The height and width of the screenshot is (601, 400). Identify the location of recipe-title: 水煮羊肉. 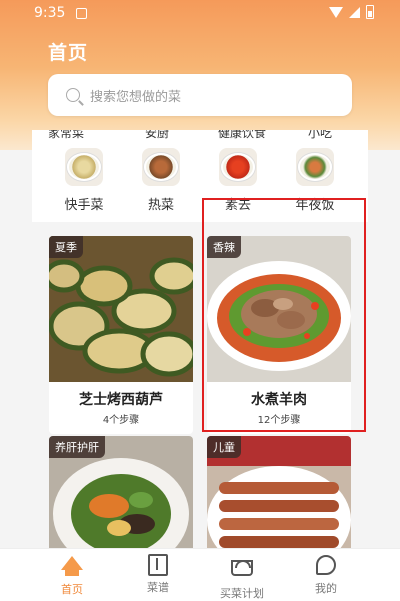
(279, 400).